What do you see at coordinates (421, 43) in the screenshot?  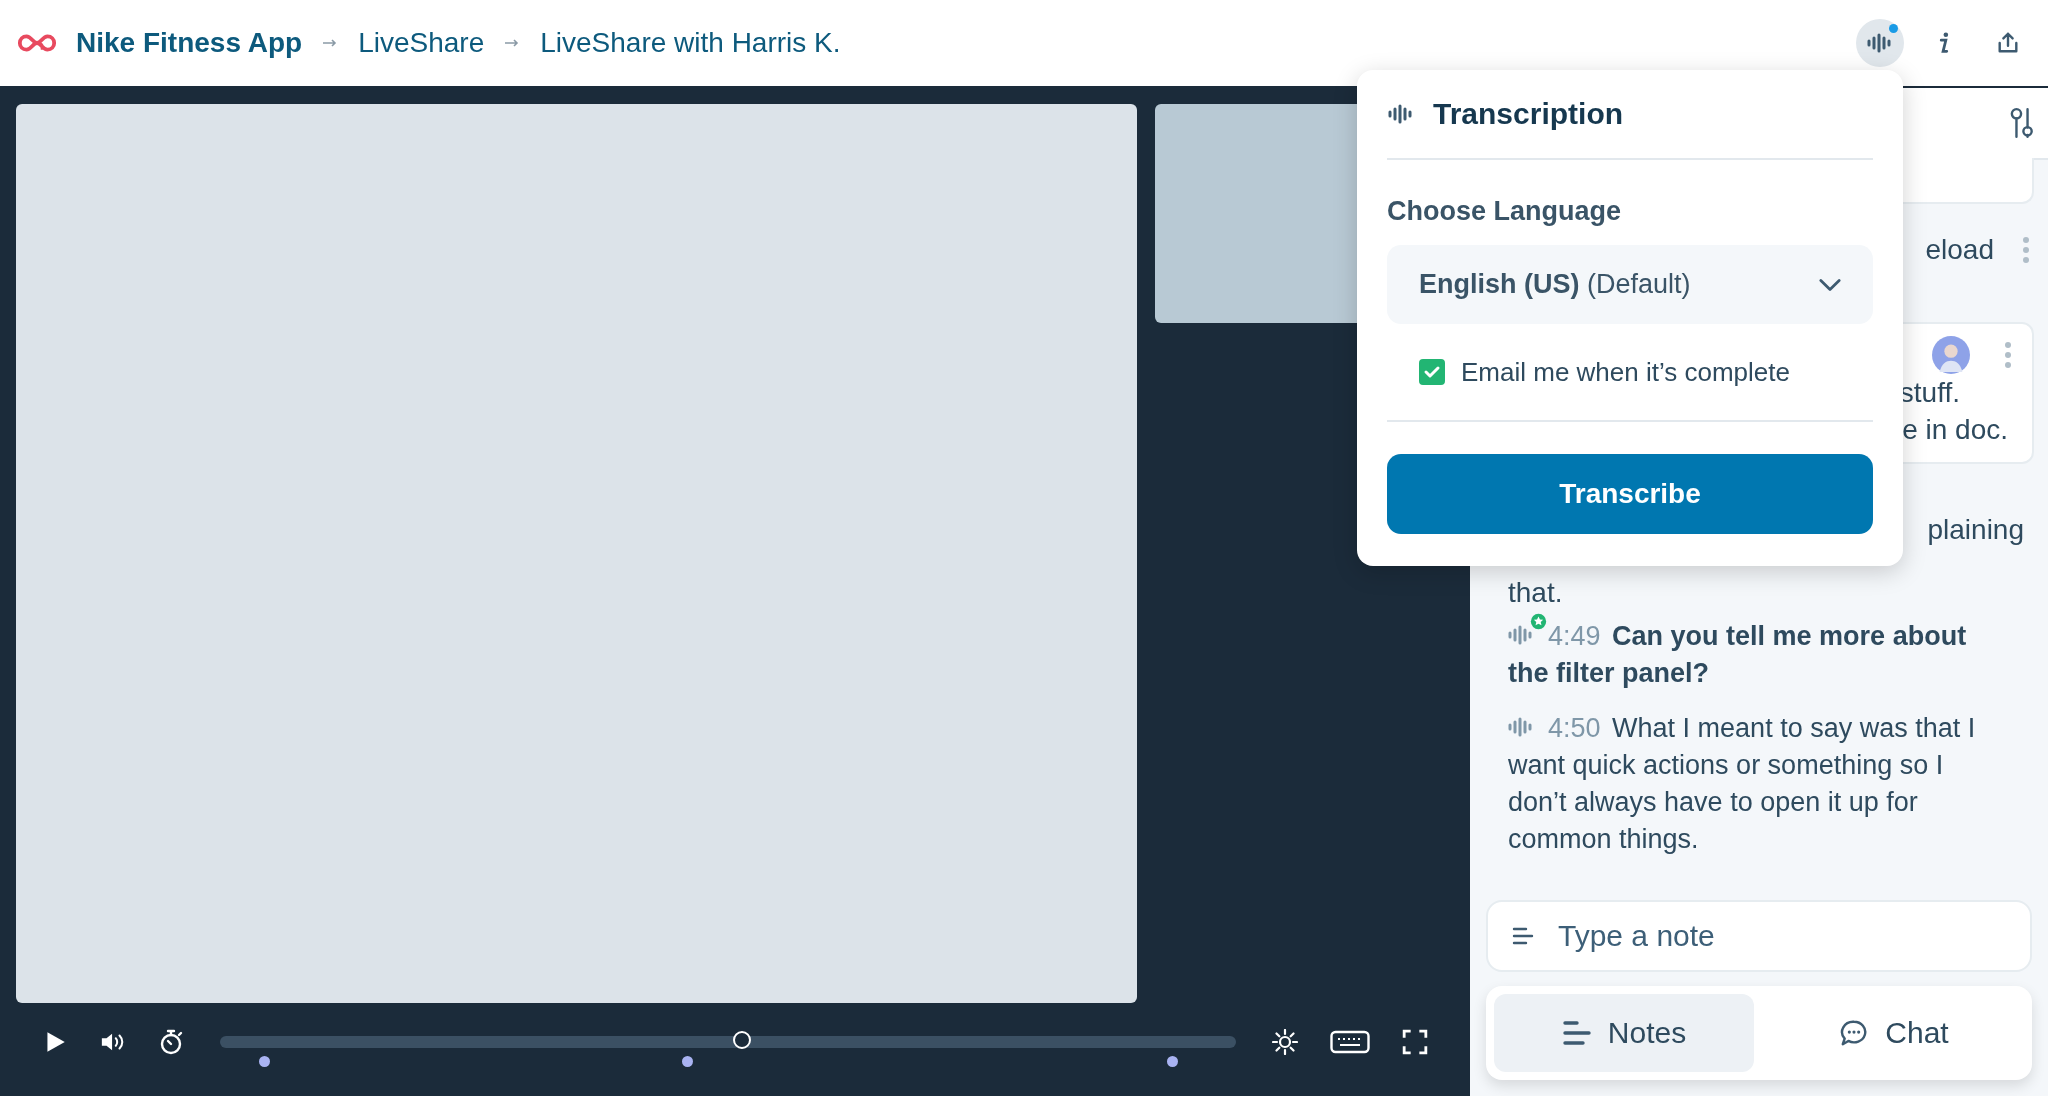 I see `breadcrumb-link: LiveShare` at bounding box center [421, 43].